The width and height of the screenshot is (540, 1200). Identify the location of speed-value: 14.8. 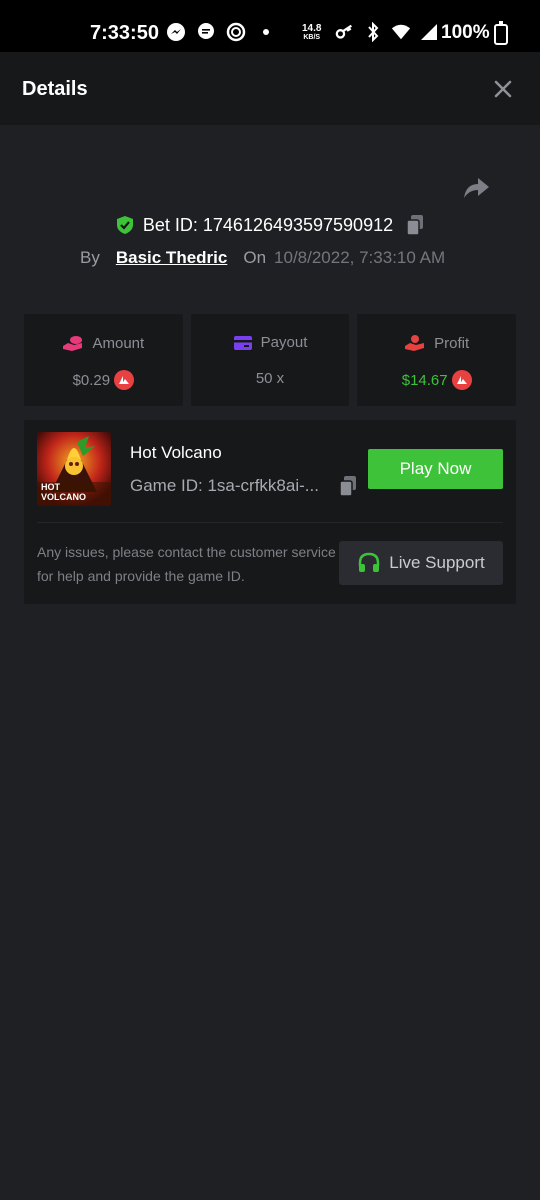
(312, 28).